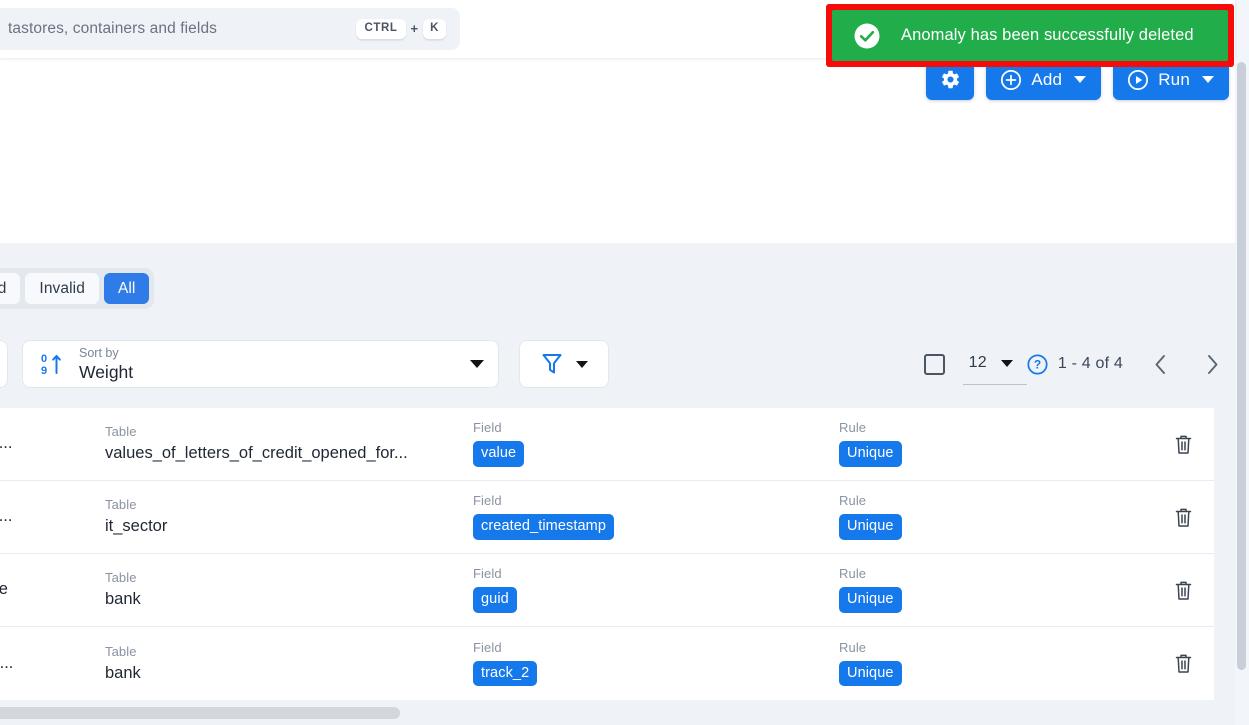  What do you see at coordinates (434, 29) in the screenshot?
I see `shortcut-k-key: K` at bounding box center [434, 29].